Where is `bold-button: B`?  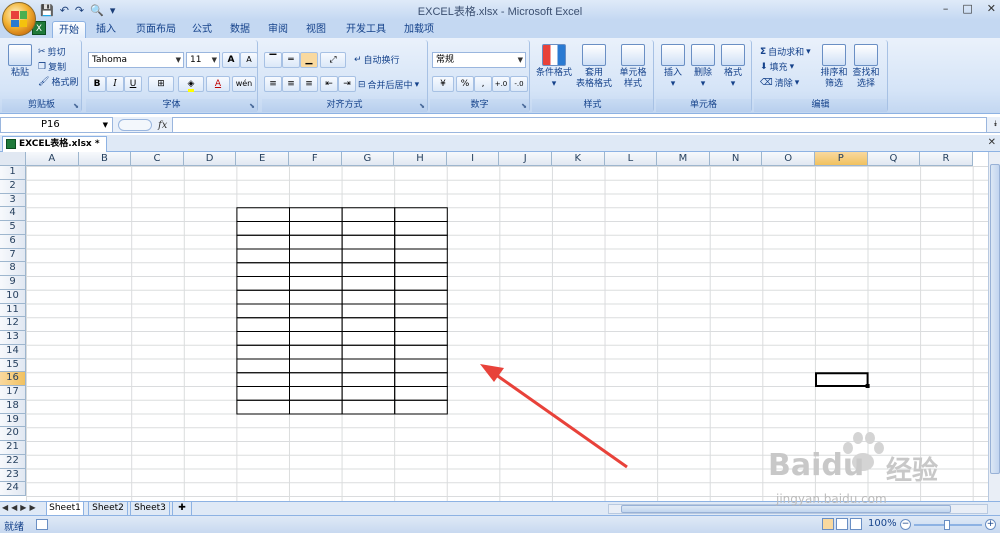 bold-button: B is located at coordinates (97, 84).